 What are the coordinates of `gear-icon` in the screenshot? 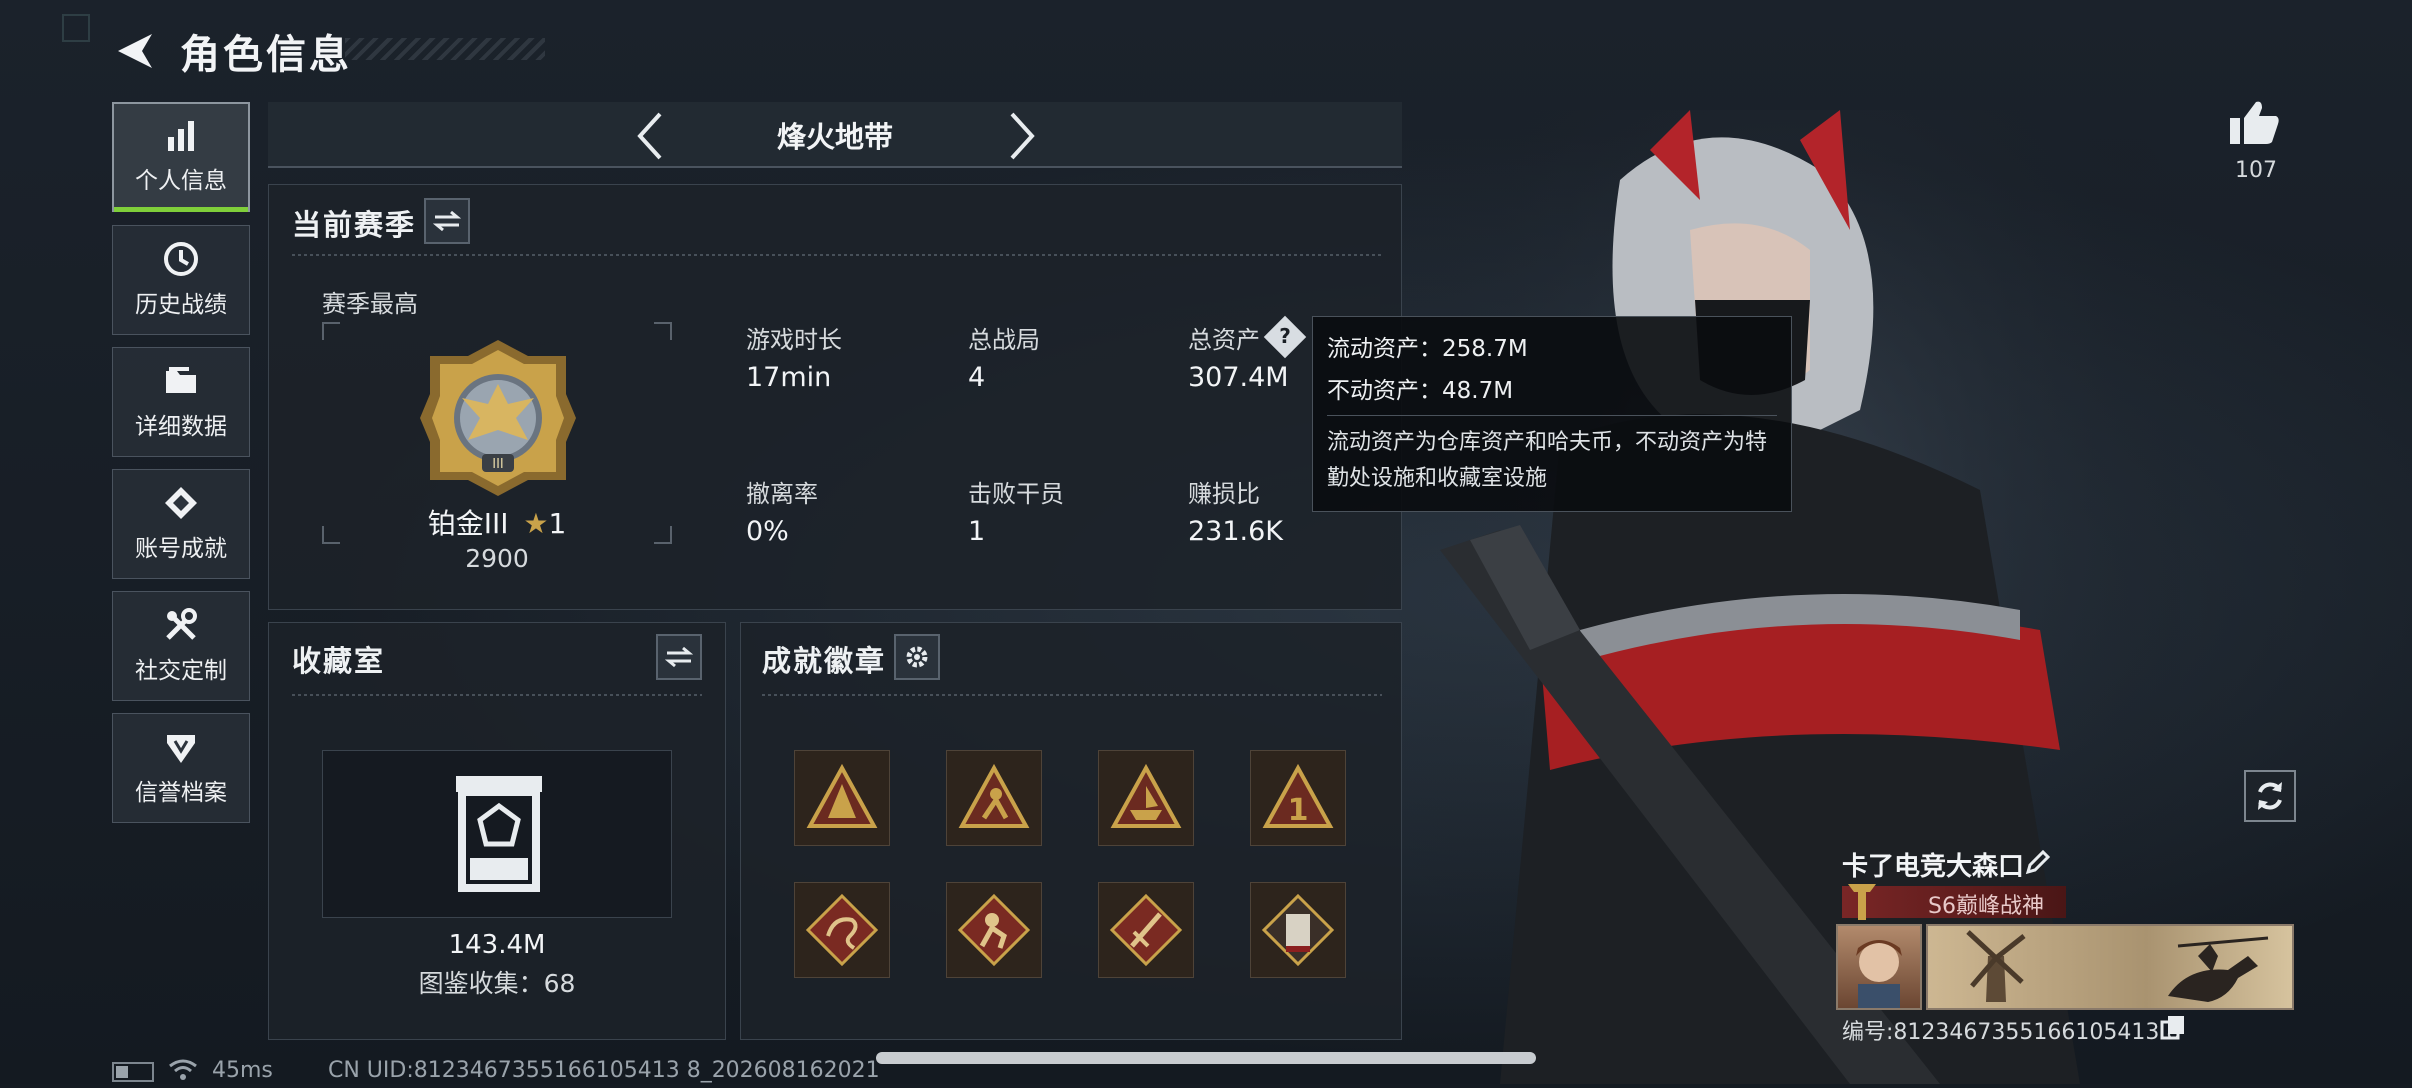 It's located at (917, 657).